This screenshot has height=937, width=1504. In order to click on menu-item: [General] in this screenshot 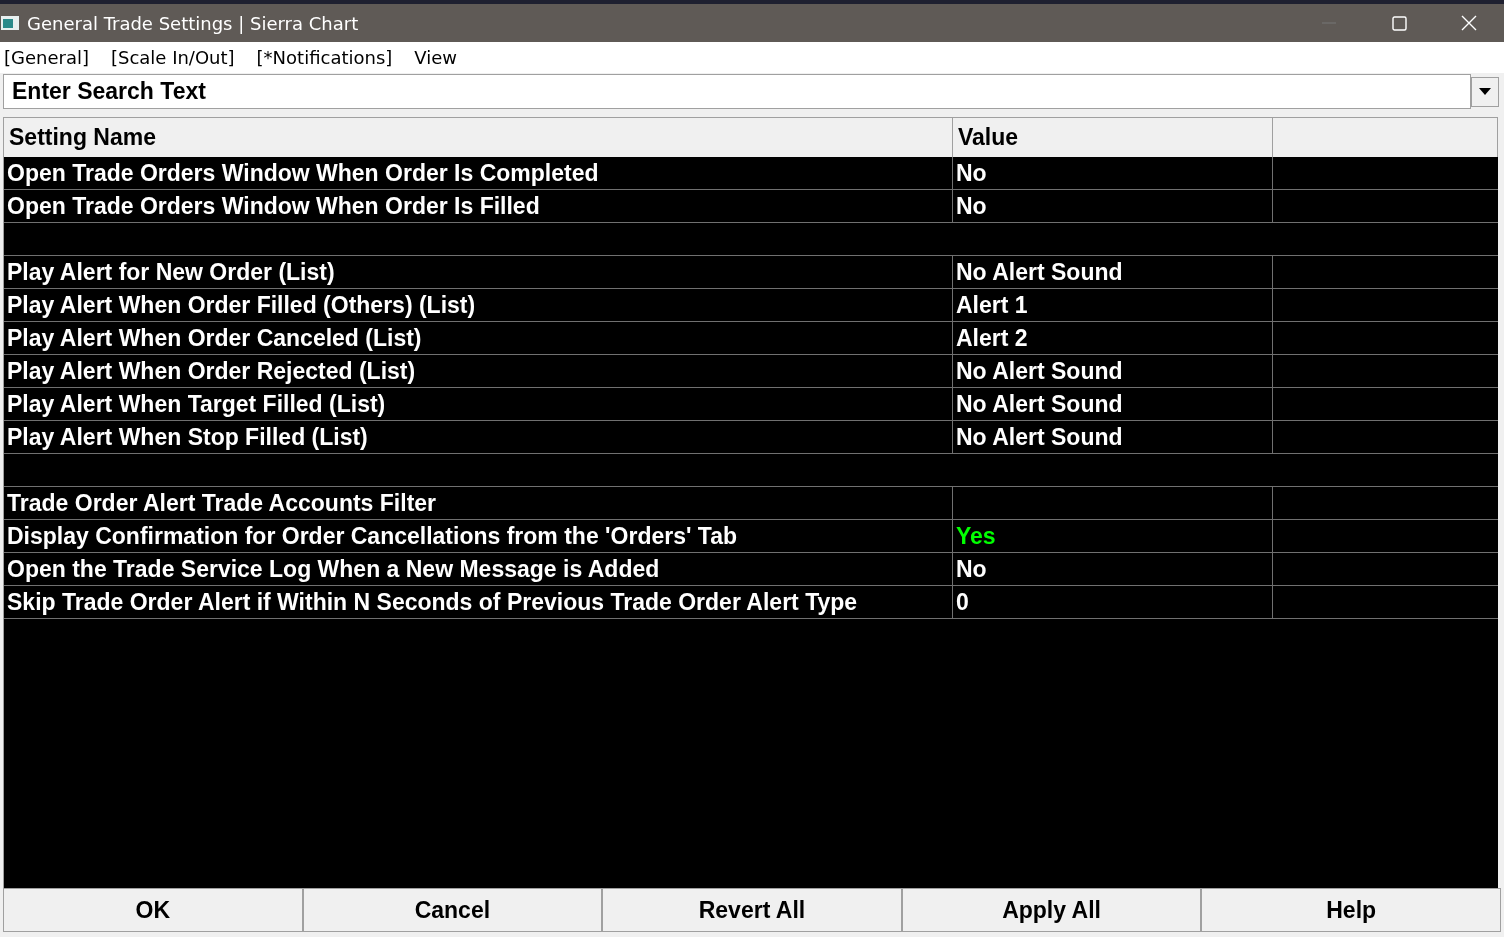, I will do `click(46, 57)`.